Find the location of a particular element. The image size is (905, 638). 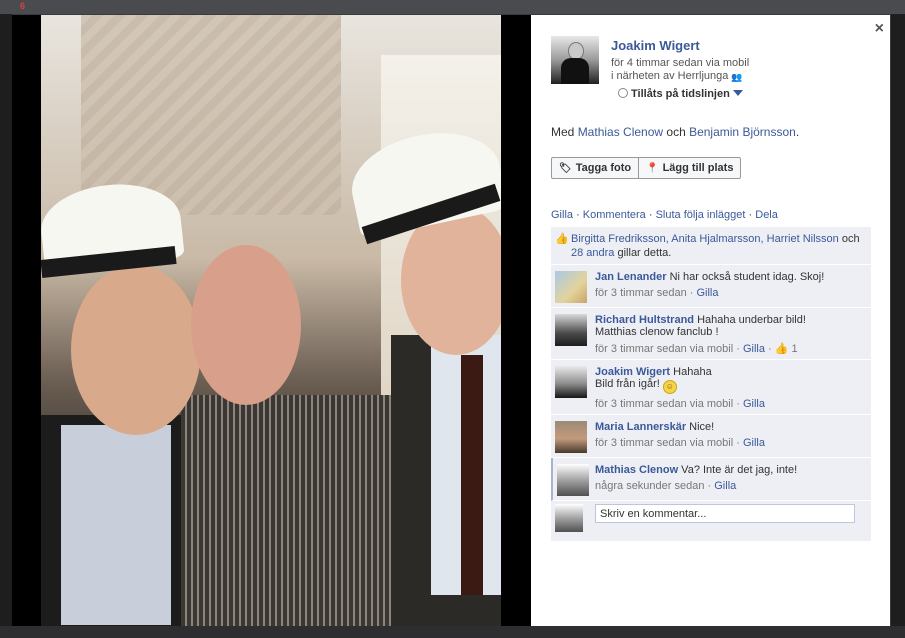

tagged-person-2: Benjamin Björnsson is located at coordinates (742, 132).